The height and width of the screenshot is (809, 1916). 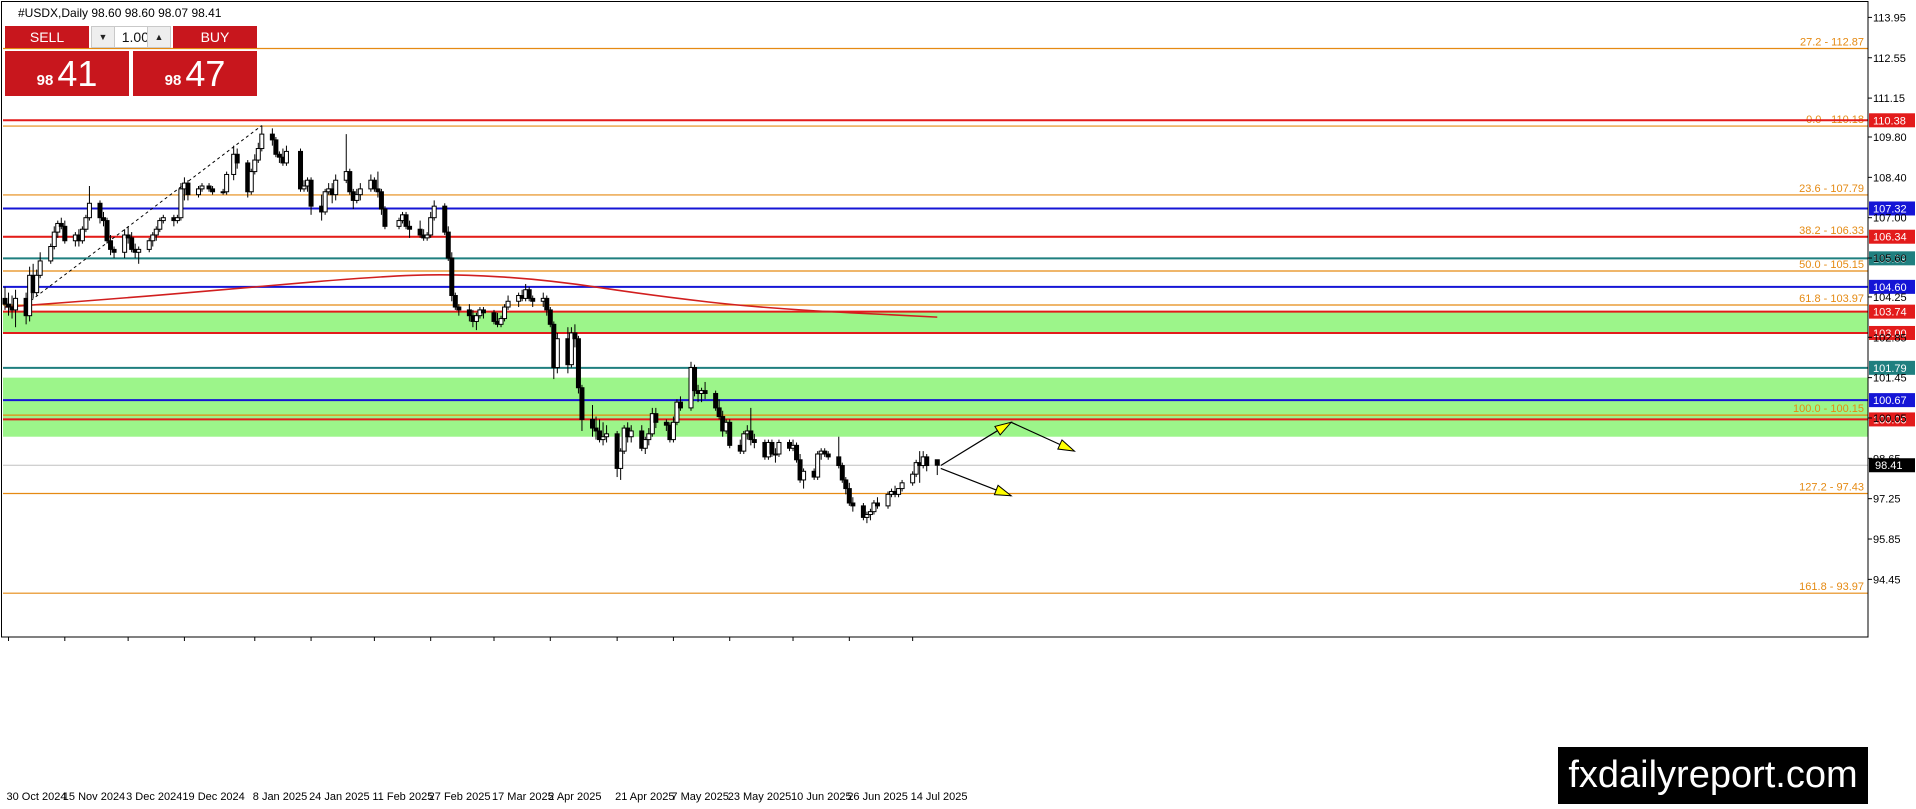 I want to click on fib-trendline, so click(x=144, y=215).